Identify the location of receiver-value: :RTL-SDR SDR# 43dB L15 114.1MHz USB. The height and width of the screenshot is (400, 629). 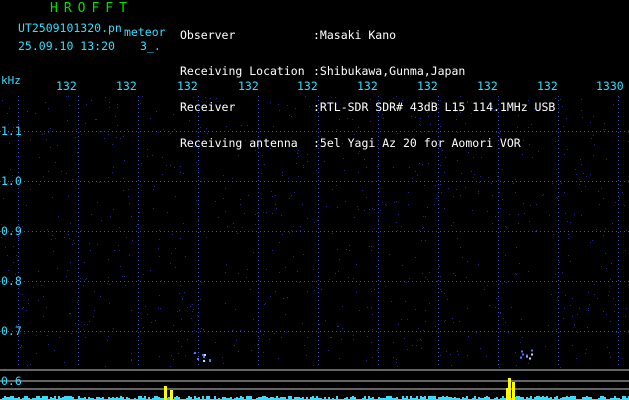
(434, 107).